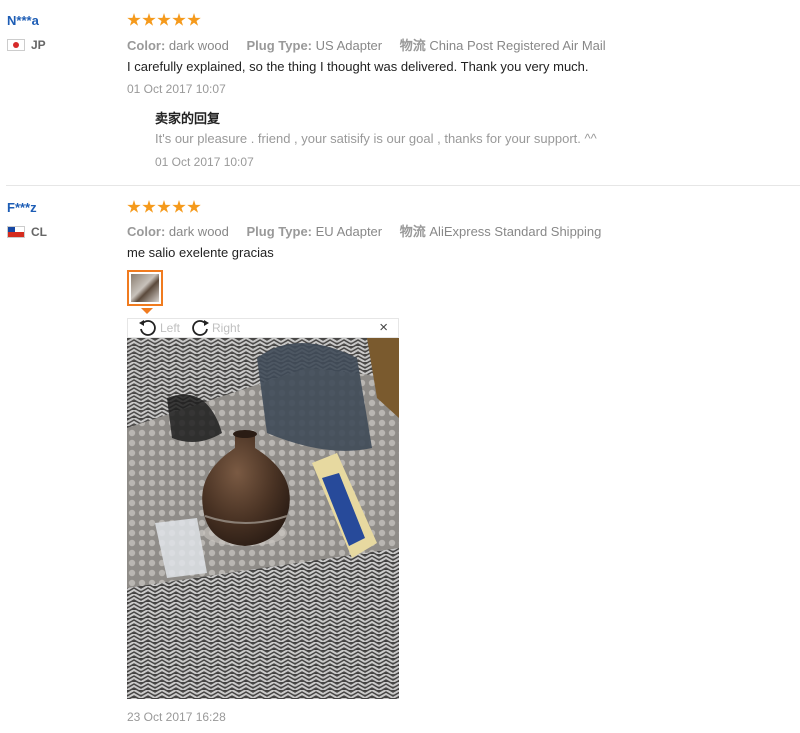 This screenshot has height=733, width=800. Describe the element at coordinates (23, 20) in the screenshot. I see `reviewer-name: N***a` at that location.